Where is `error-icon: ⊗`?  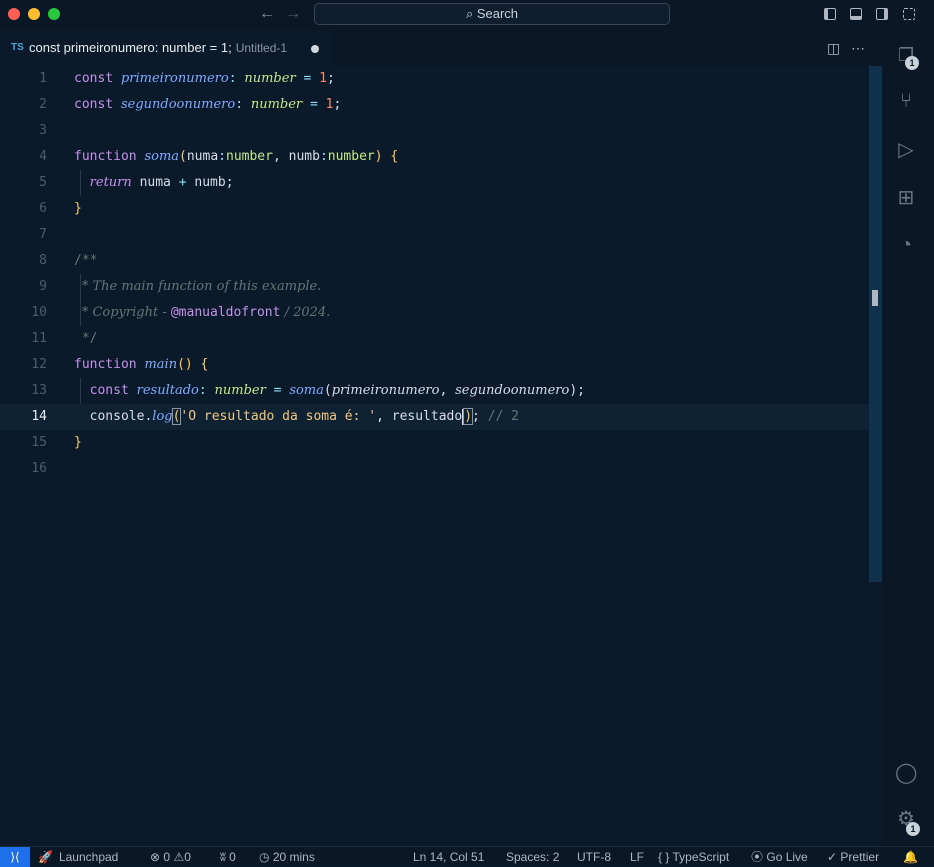
error-icon: ⊗ is located at coordinates (155, 857).